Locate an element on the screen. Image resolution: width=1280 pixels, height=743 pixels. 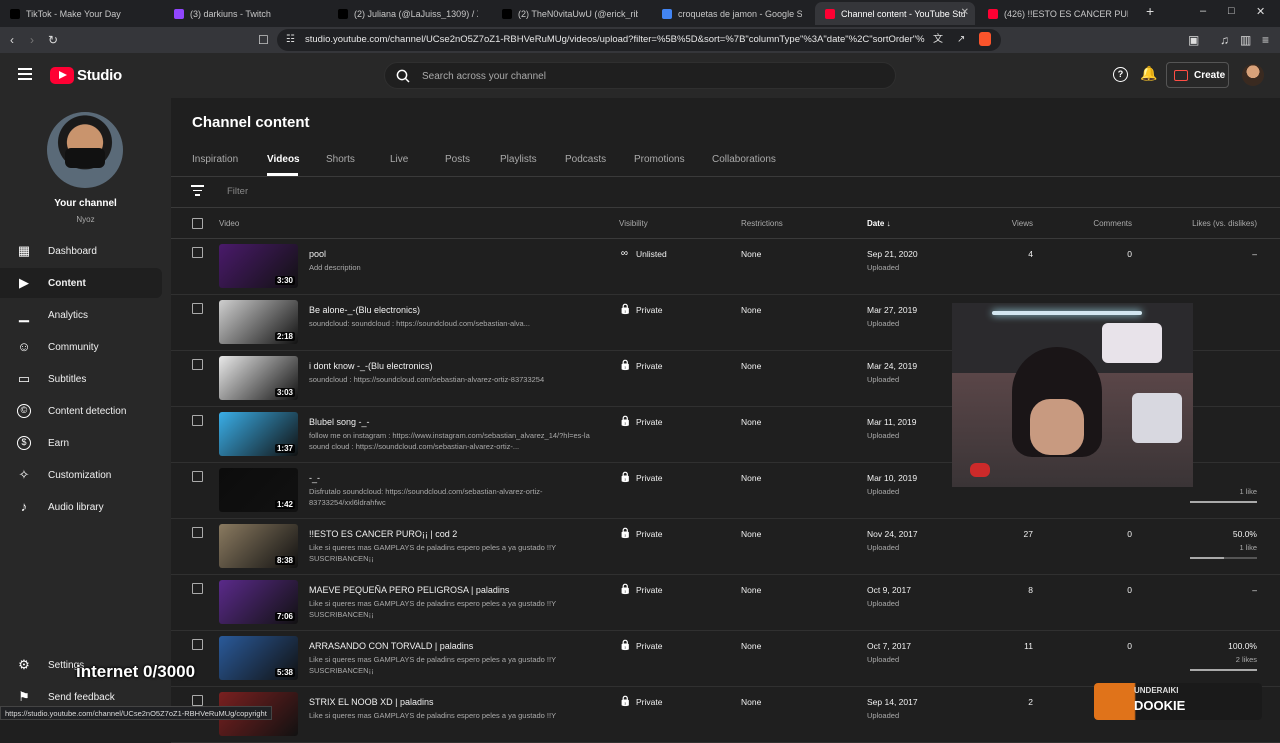
select-all-checkbox is located at coordinates (197, 223).